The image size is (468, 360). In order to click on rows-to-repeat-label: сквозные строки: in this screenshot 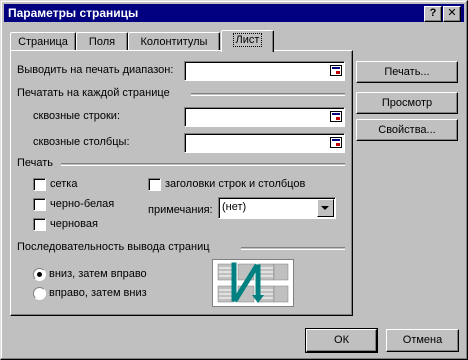, I will do `click(77, 116)`.